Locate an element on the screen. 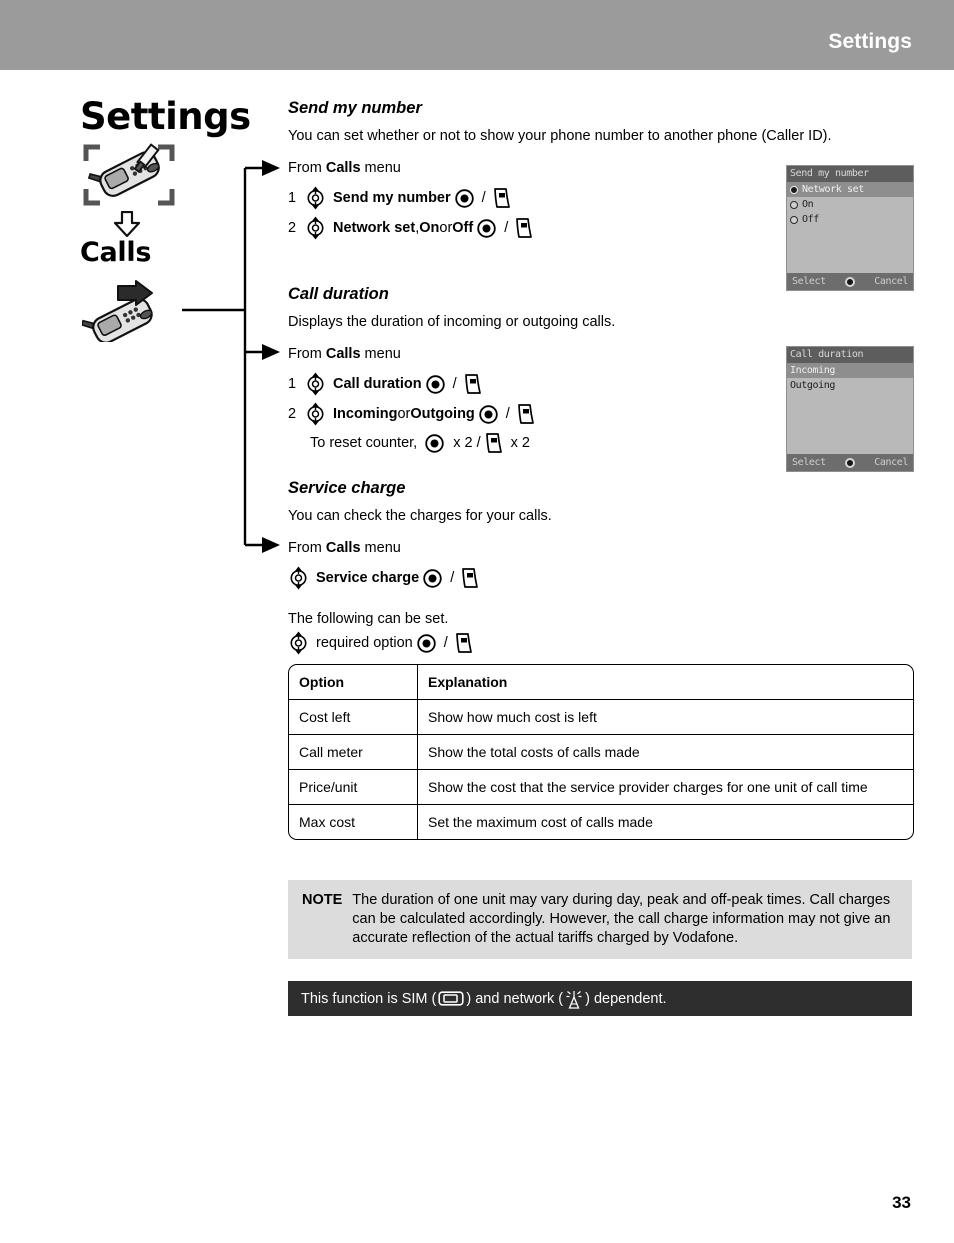  screen-list-item: On is located at coordinates (850, 204).